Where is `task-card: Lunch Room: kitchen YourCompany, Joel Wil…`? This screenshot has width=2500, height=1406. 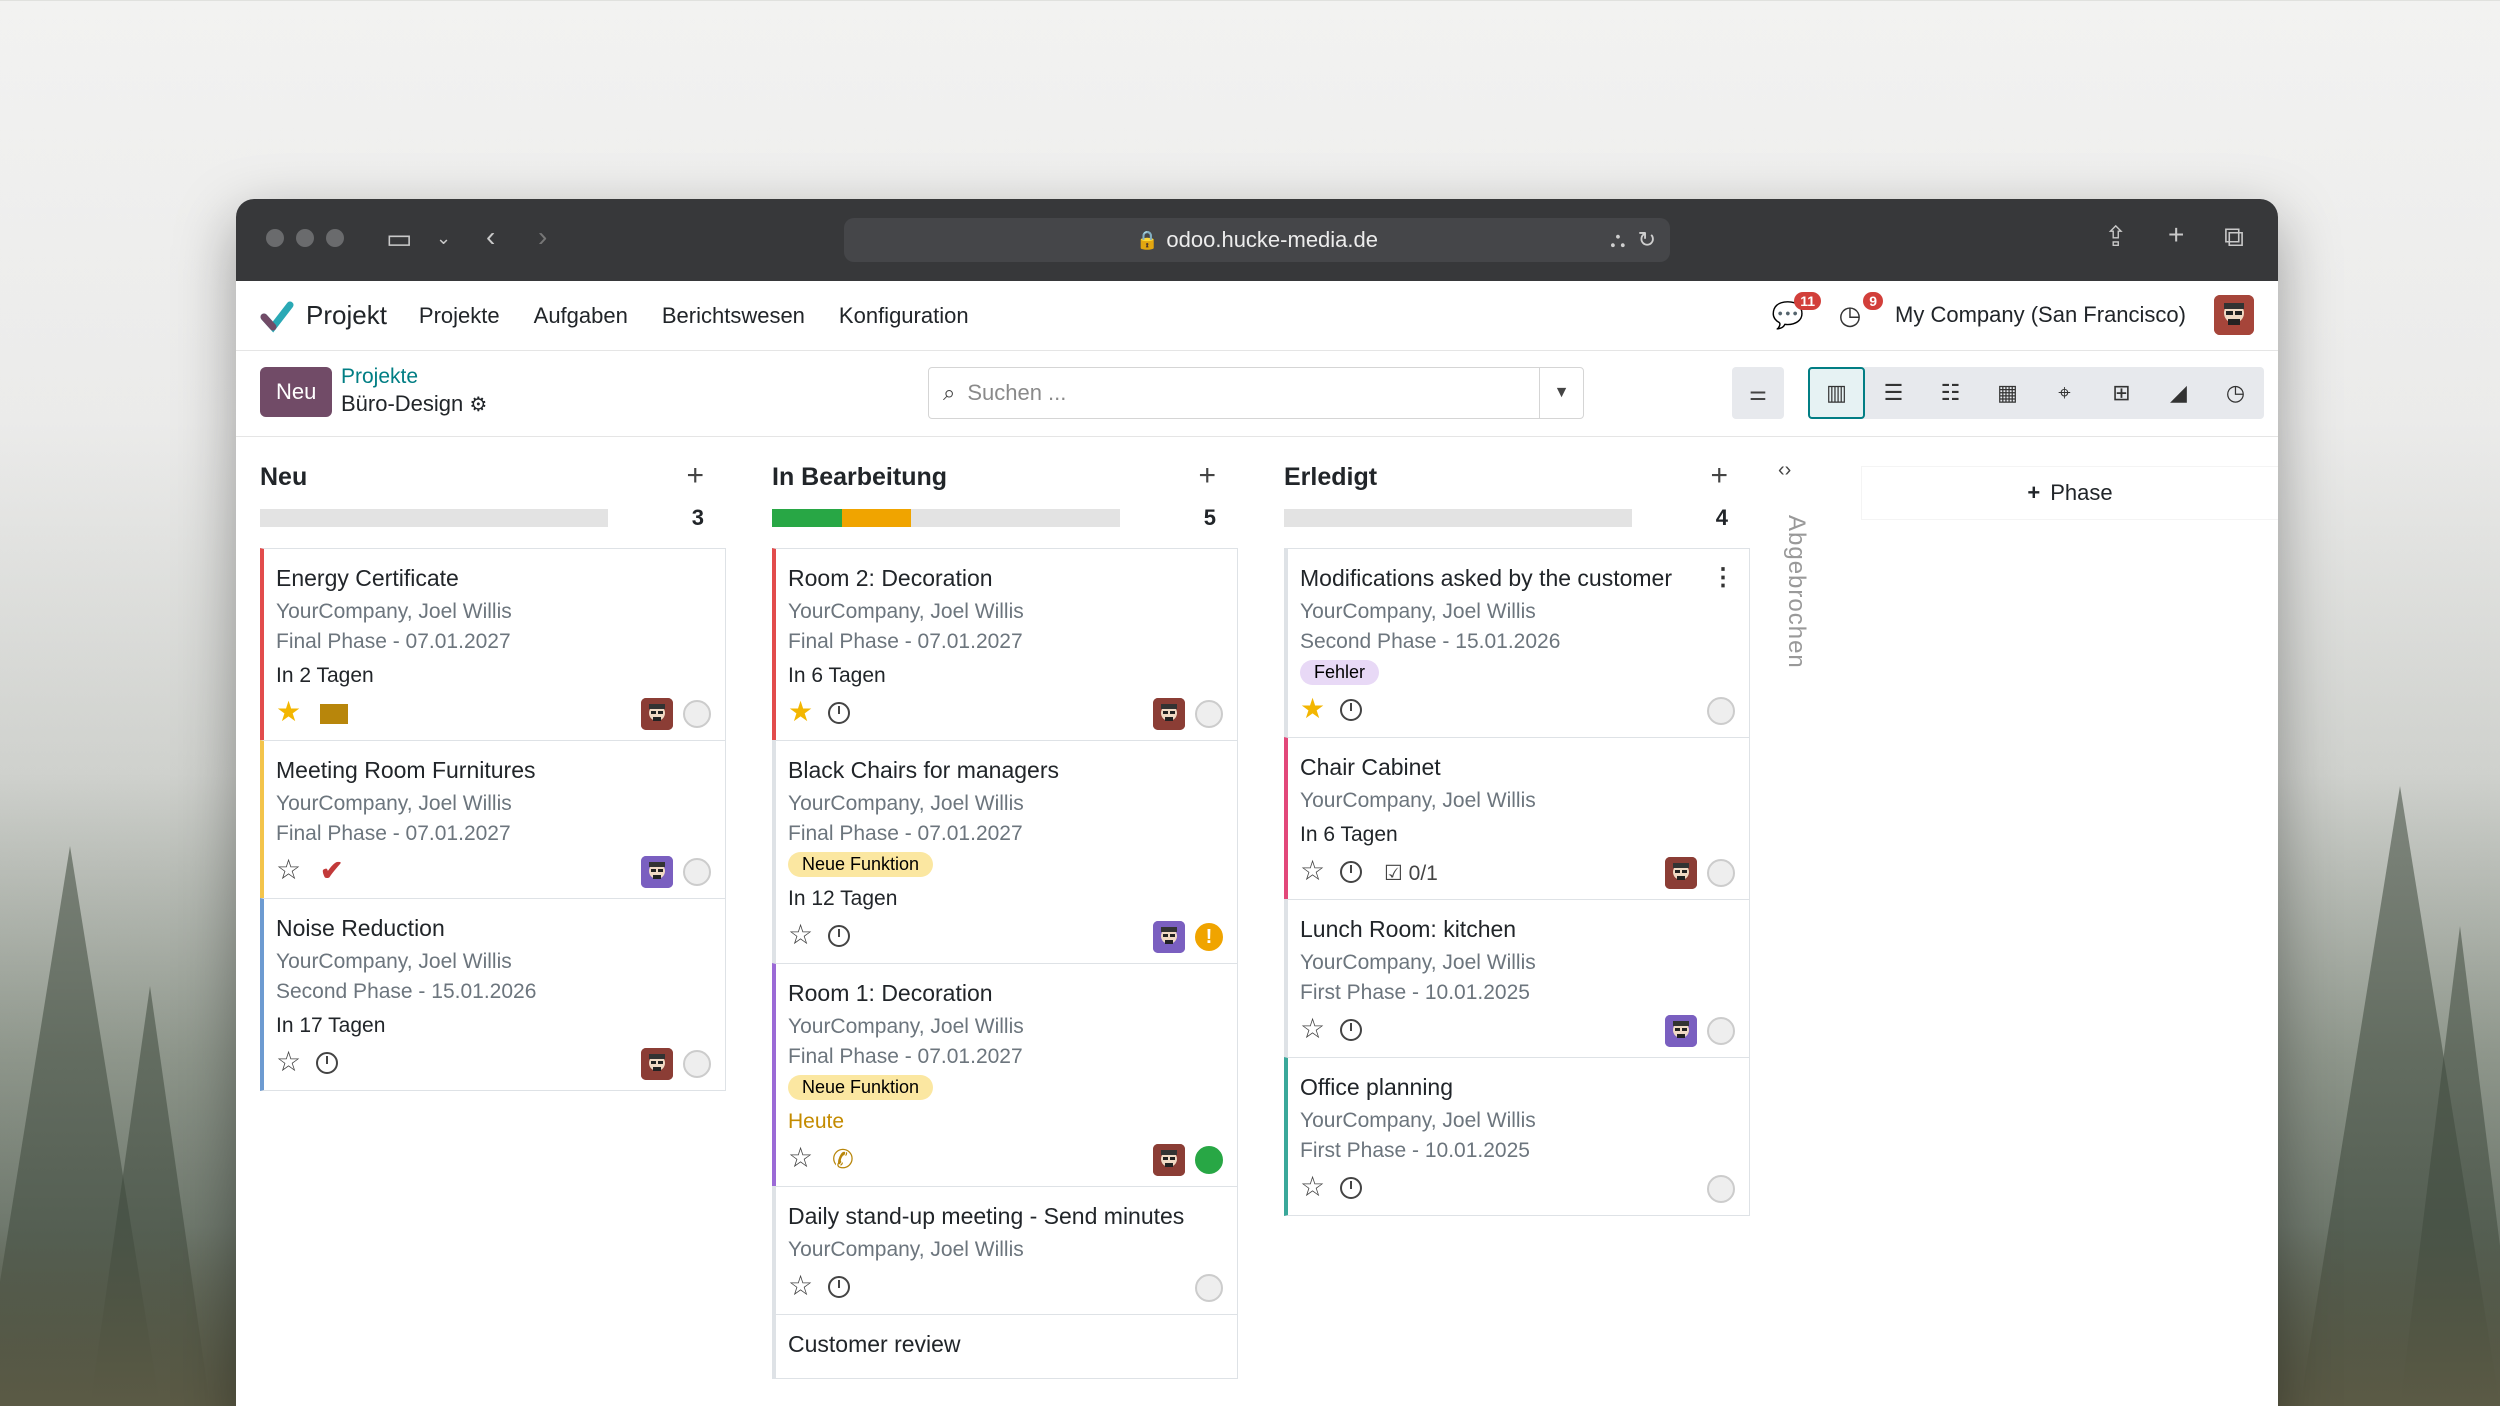 task-card: Lunch Room: kitchen YourCompany, Joel Wil… is located at coordinates (1517, 978).